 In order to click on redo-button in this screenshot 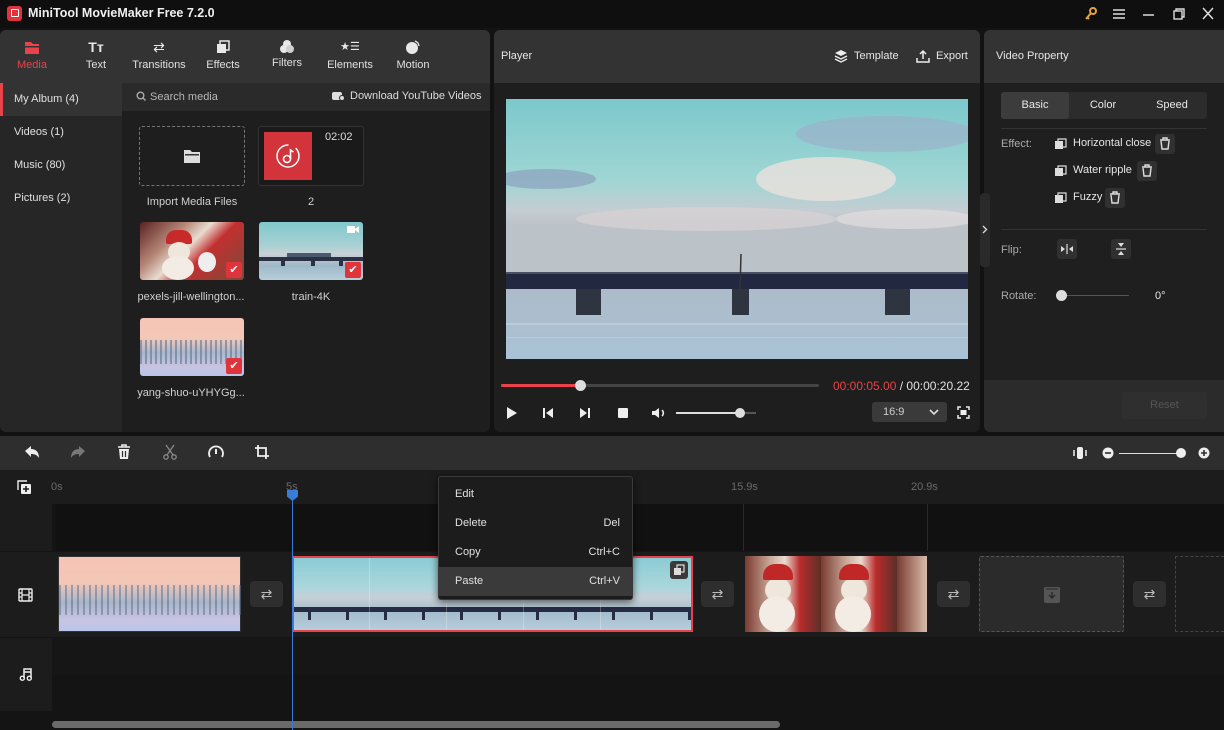, I will do `click(78, 452)`.